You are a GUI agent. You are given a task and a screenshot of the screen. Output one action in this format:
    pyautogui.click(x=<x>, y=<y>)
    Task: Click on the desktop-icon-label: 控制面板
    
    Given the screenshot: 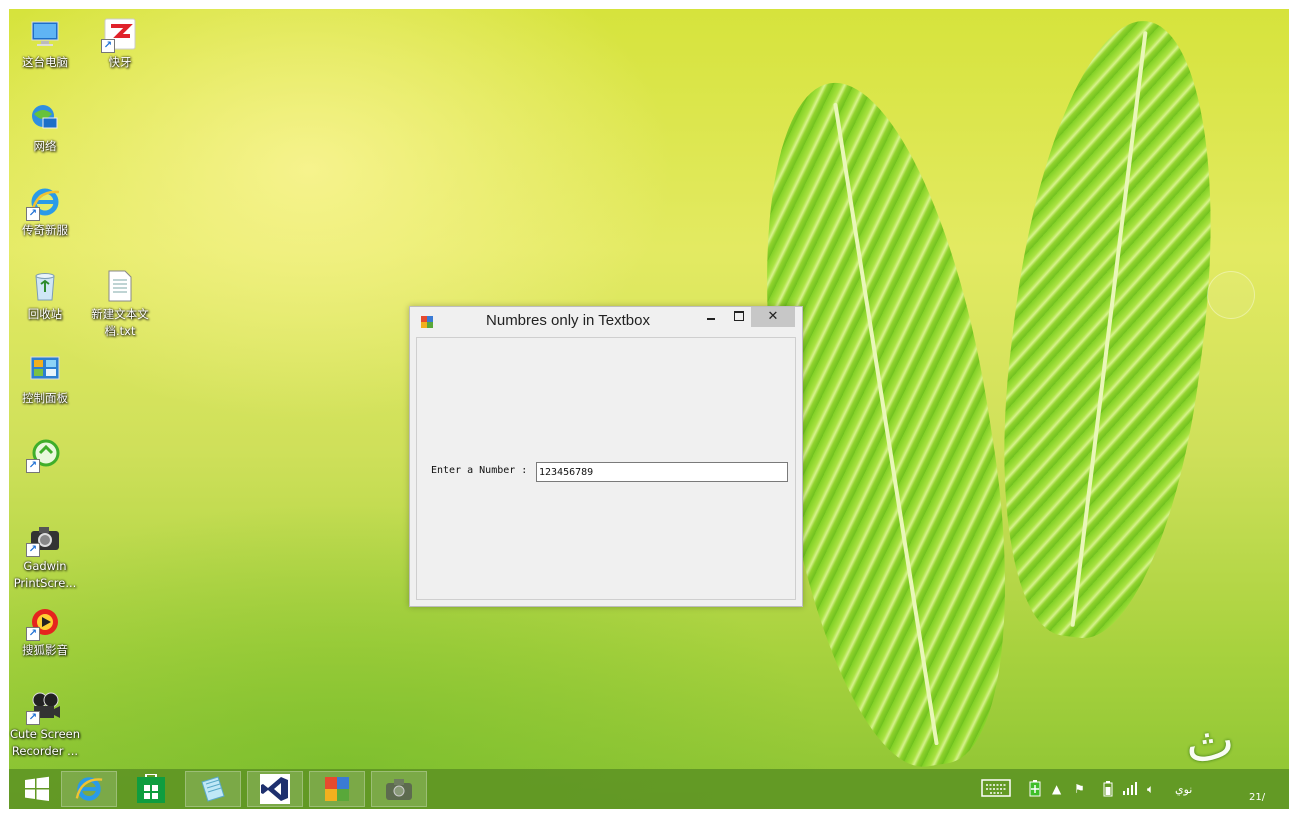 What is the action you would take?
    pyautogui.click(x=45, y=398)
    